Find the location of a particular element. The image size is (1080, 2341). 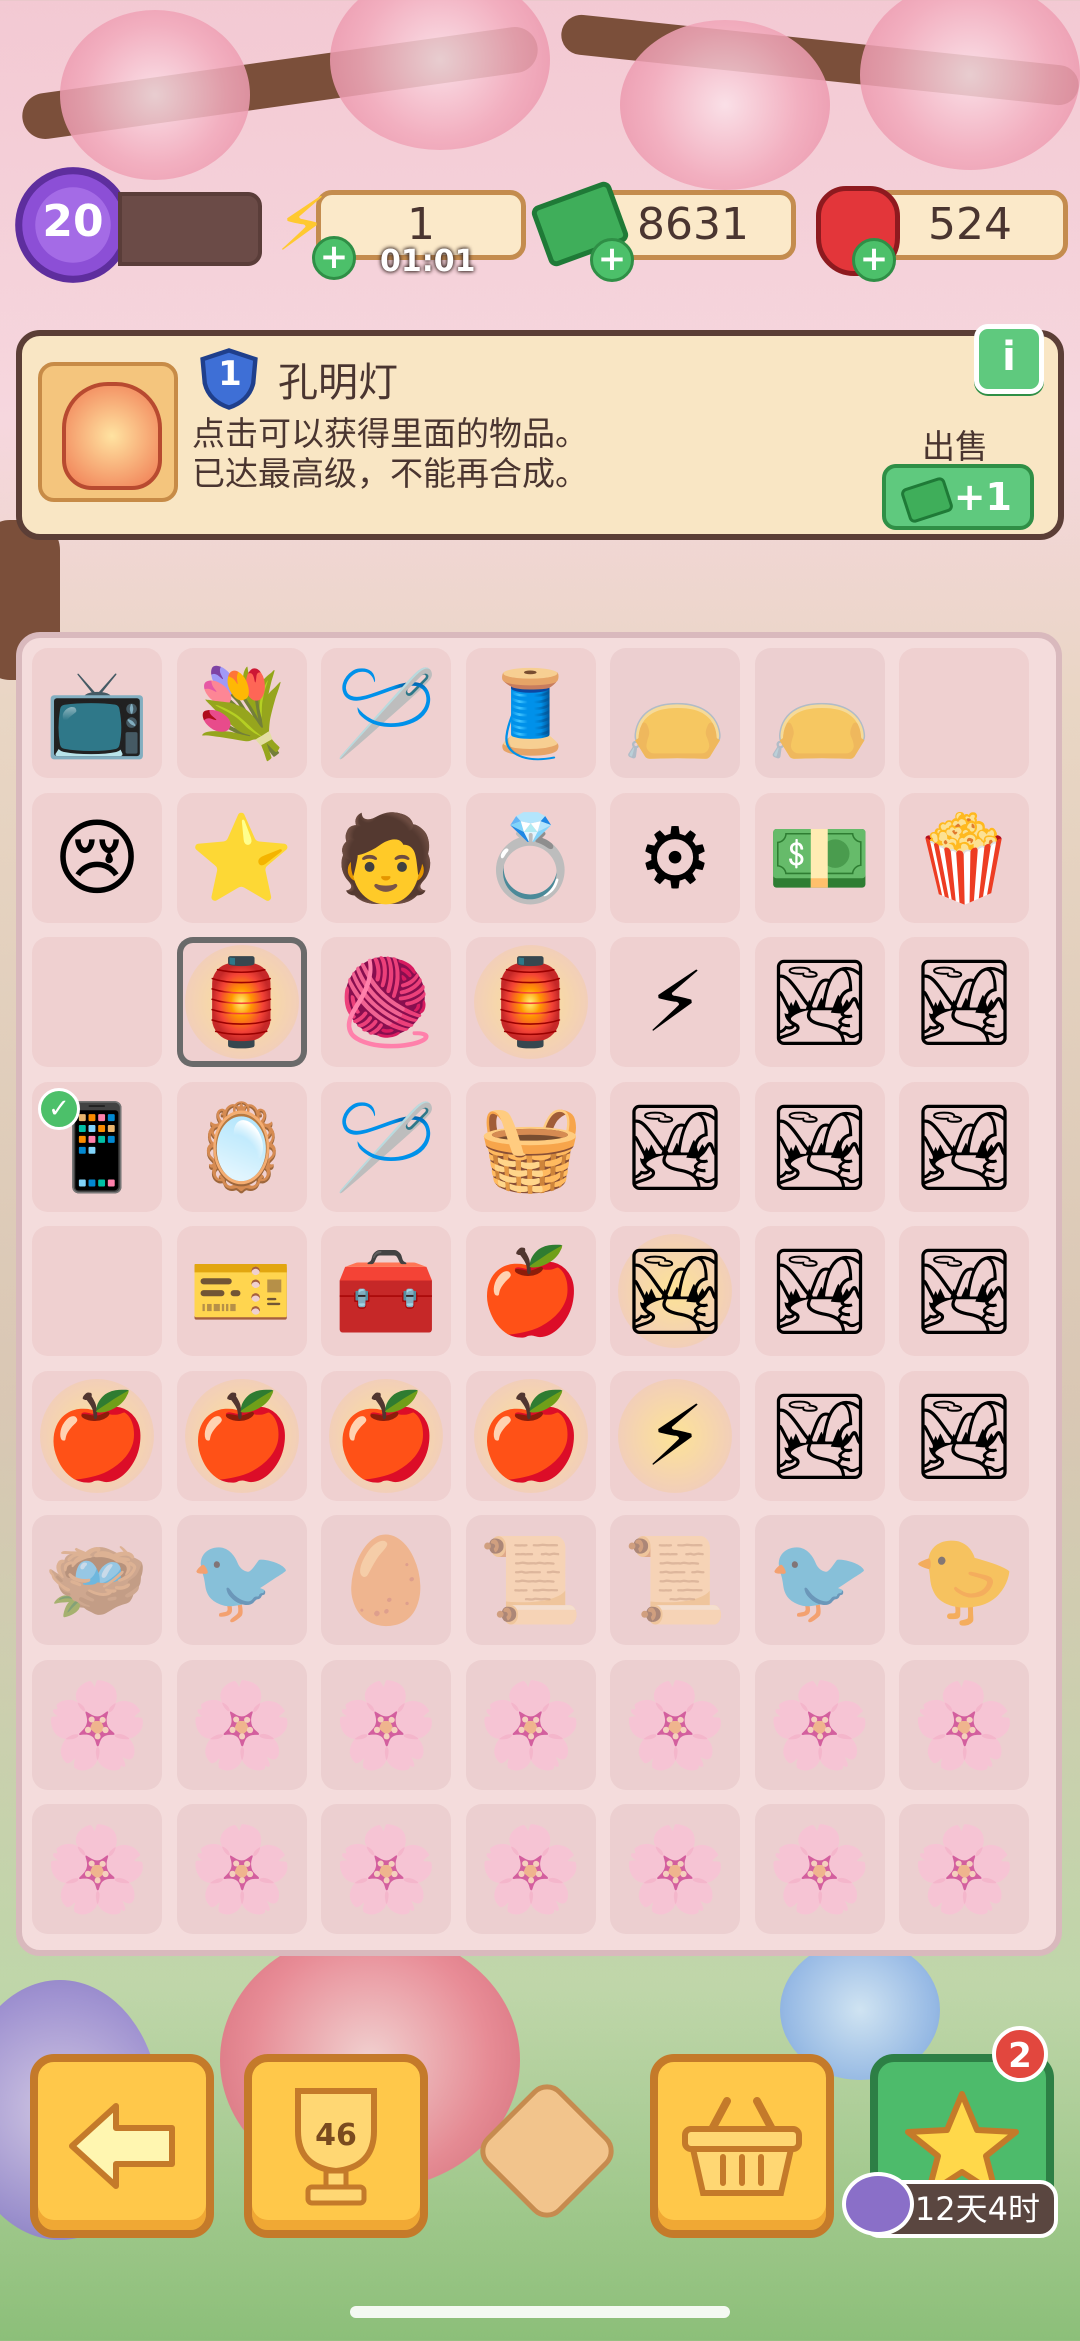

item-level: 1 is located at coordinates (230, 374).